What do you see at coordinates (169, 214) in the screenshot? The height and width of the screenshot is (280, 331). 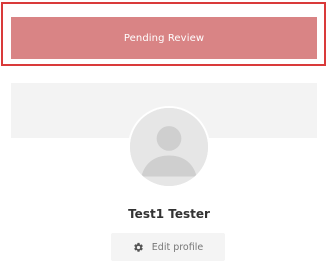 I see `user-name: Test1 Tester` at bounding box center [169, 214].